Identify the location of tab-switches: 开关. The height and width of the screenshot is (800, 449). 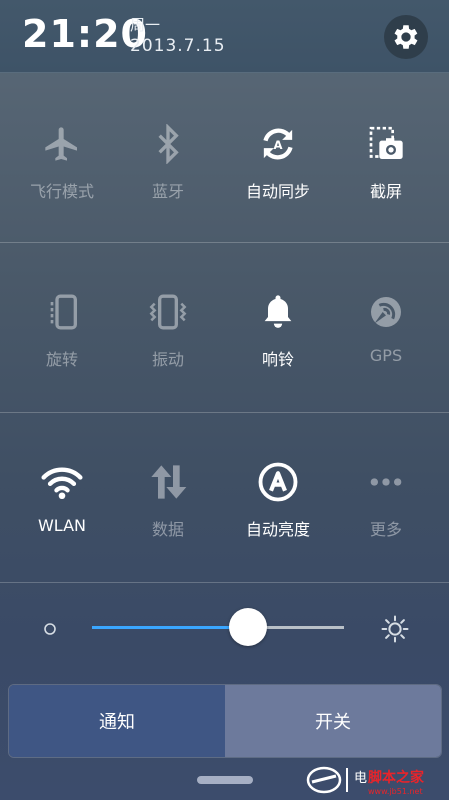
(333, 721).